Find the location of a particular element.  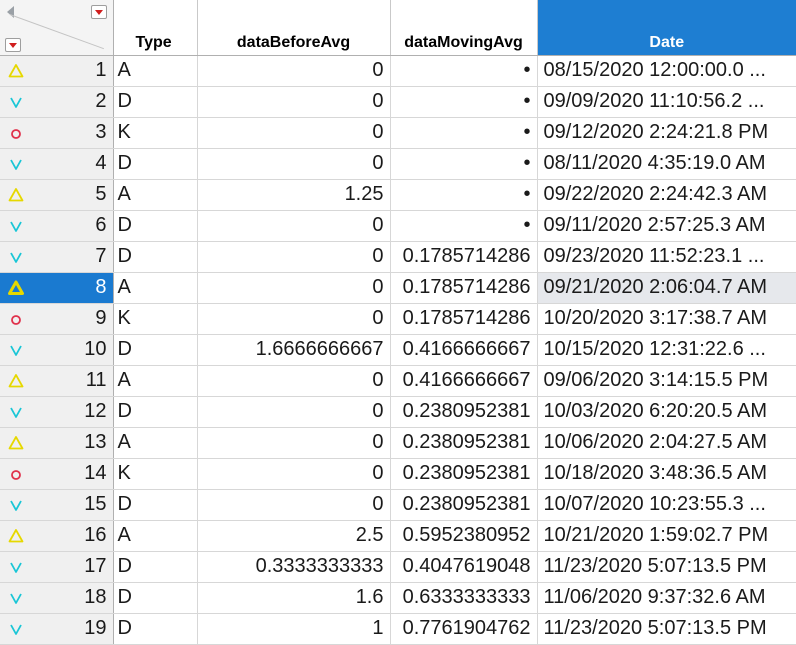

row-number: 10 is located at coordinates (75, 350).